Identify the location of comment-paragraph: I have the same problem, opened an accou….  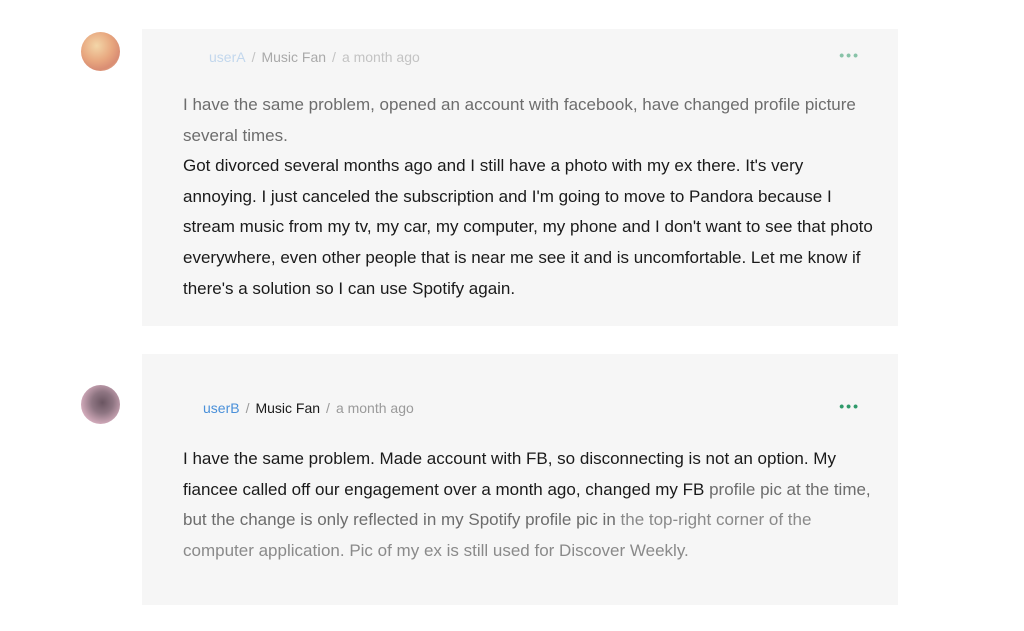
(519, 120).